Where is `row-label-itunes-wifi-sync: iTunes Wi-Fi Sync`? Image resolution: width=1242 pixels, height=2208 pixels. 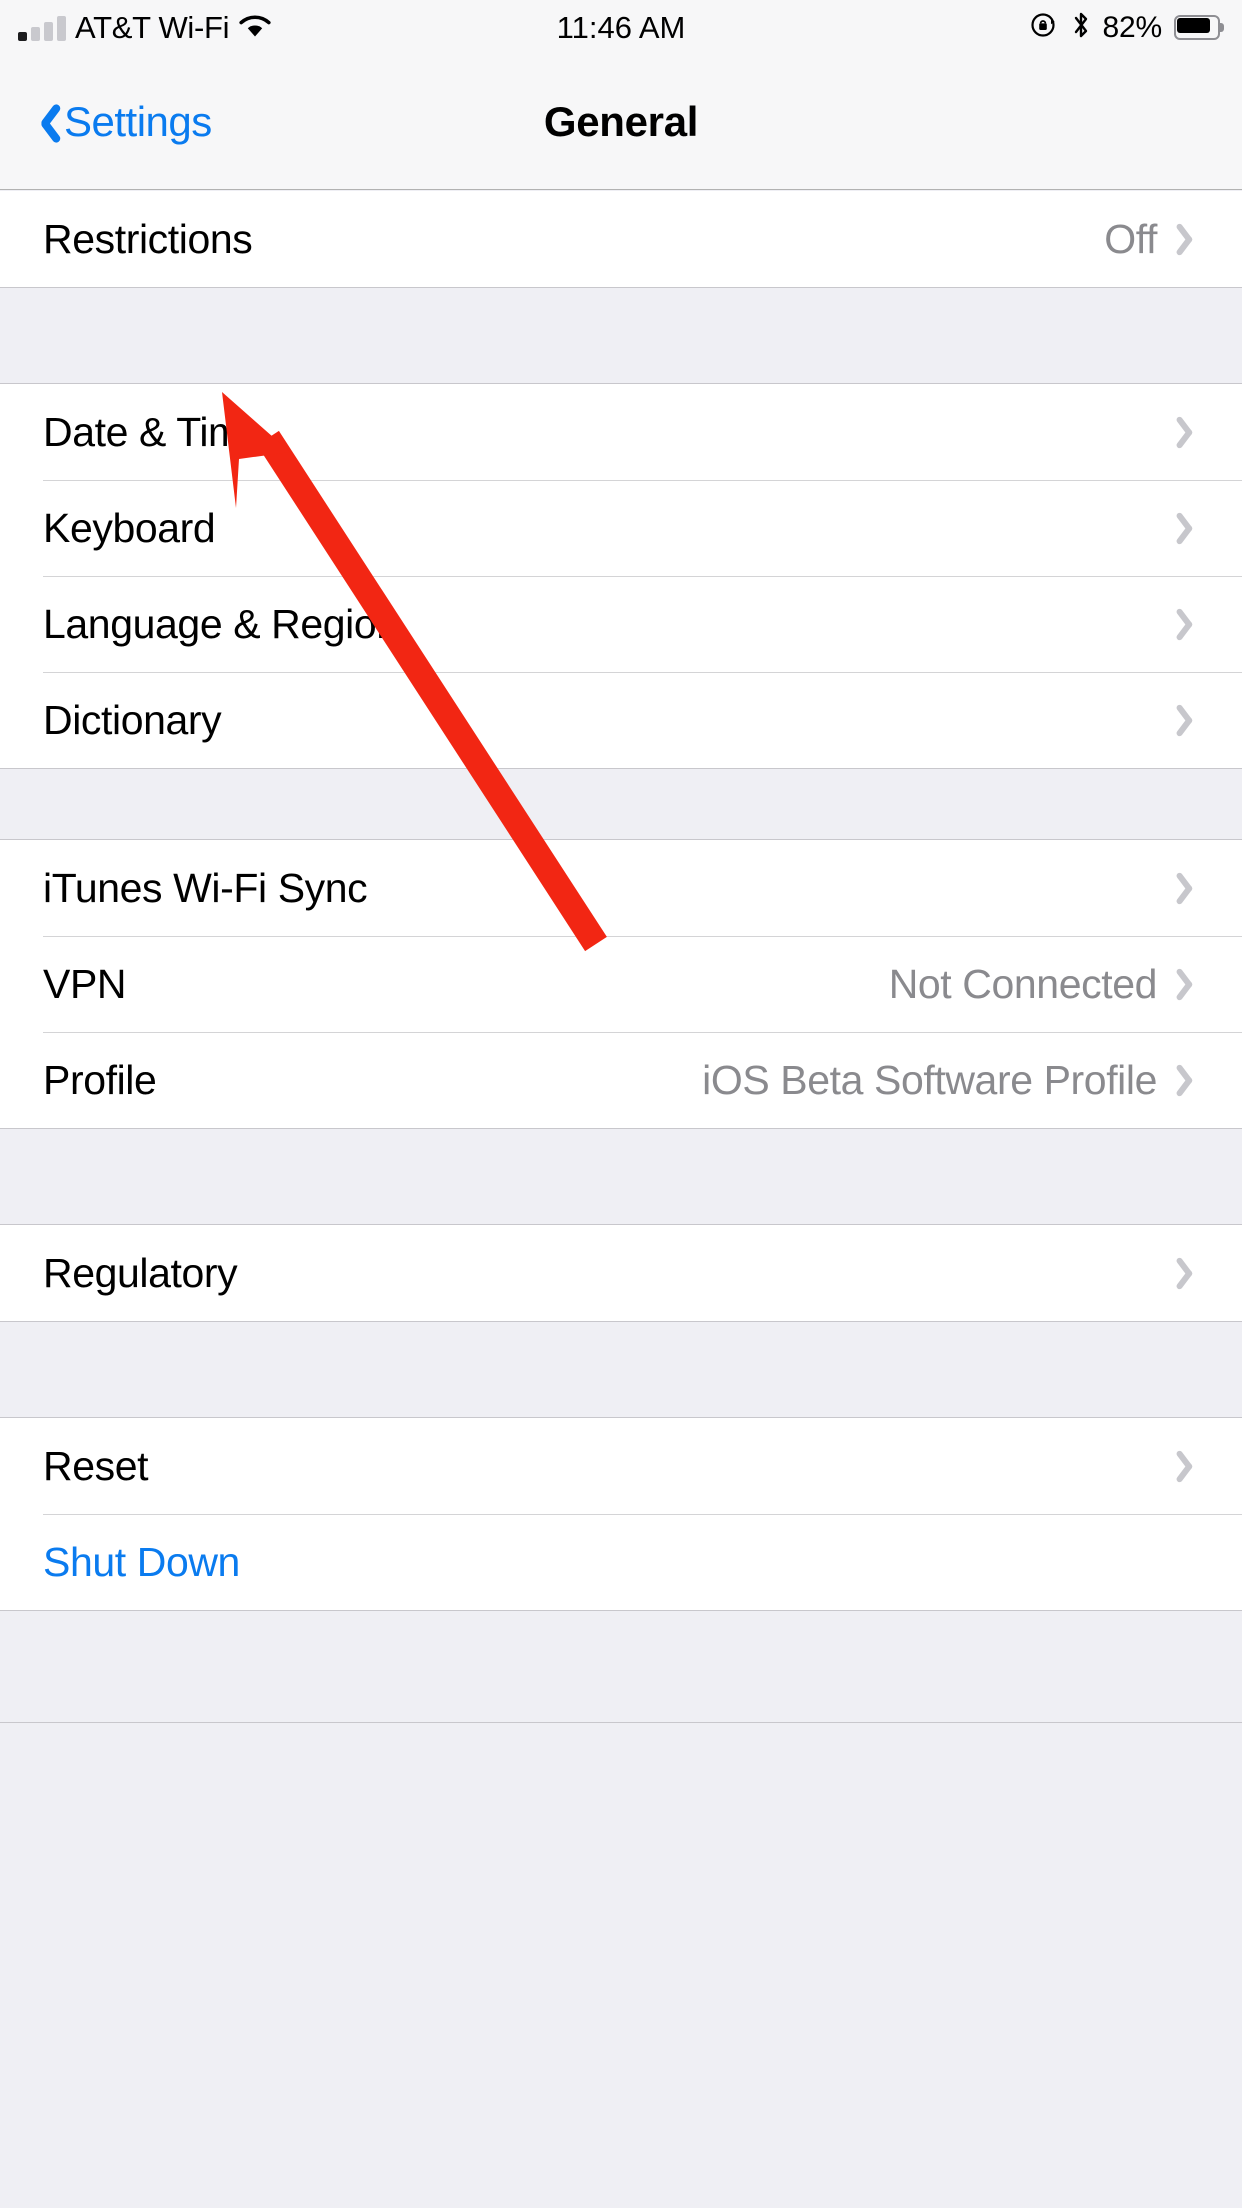 row-label-itunes-wifi-sync: iTunes Wi-Fi Sync is located at coordinates (205, 887).